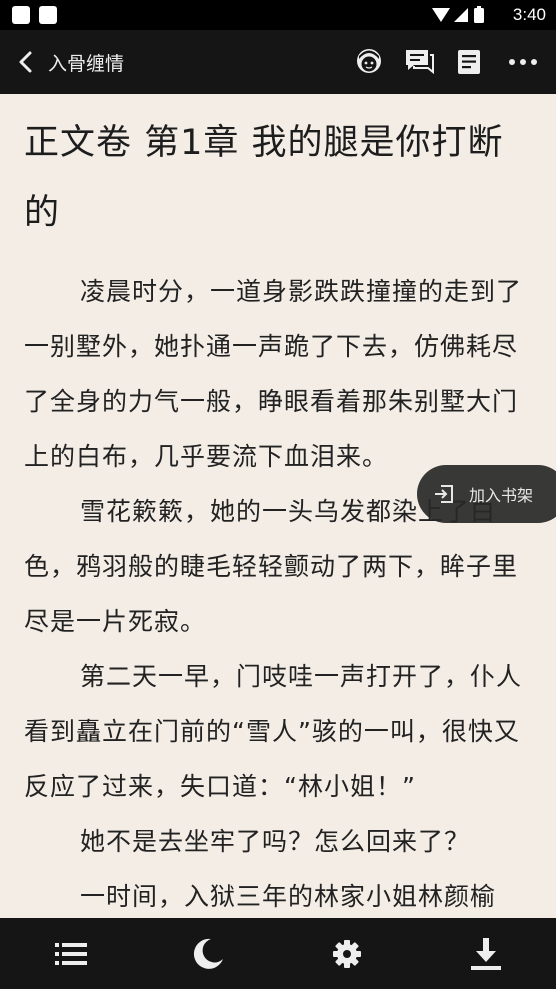 The height and width of the screenshot is (989, 556). Describe the element at coordinates (264, 178) in the screenshot. I see `chapter-title: 正文卷 第1章 我的腿是你打断的` at that location.